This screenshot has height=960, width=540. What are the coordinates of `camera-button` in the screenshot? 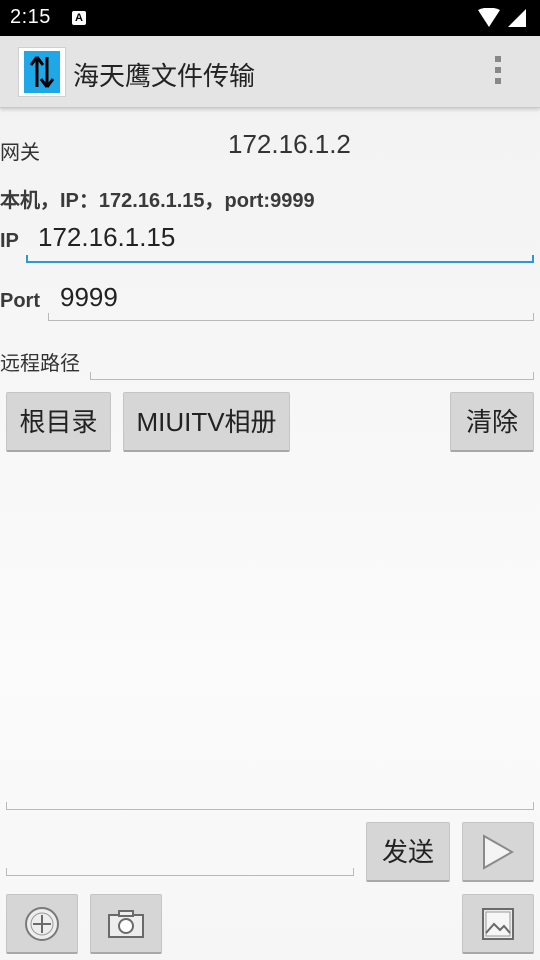 It's located at (126, 924).